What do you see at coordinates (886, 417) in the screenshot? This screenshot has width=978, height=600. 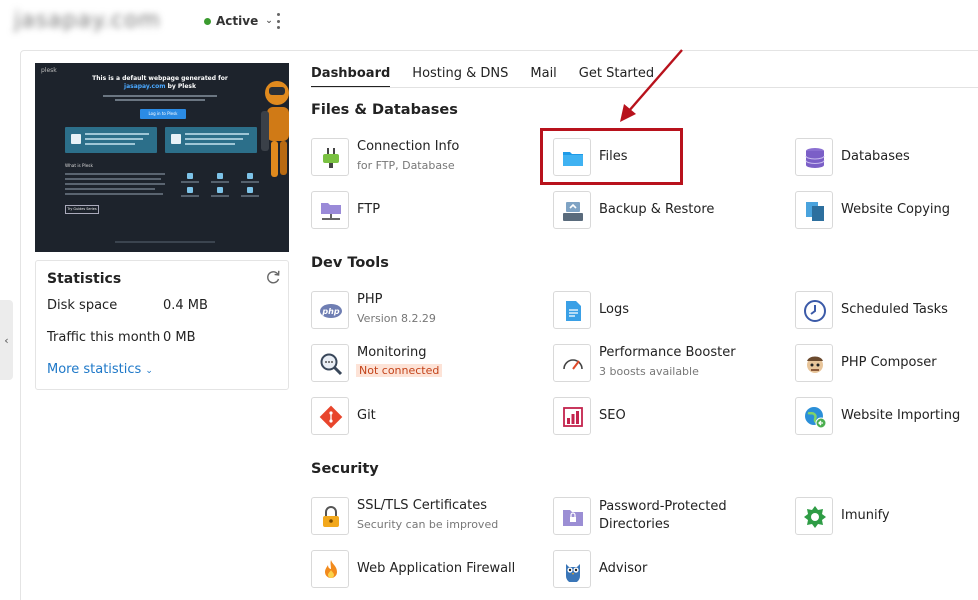 I see `tool-website-importing: Website Importing` at bounding box center [886, 417].